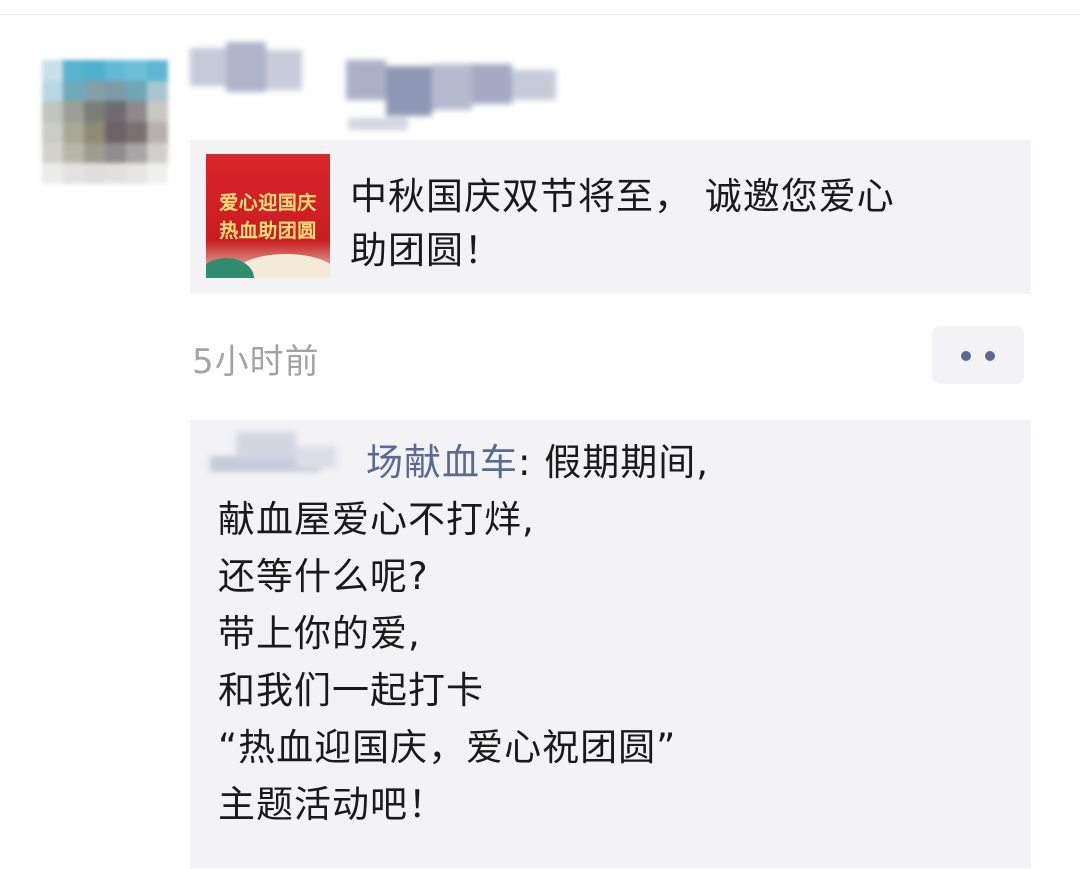  I want to click on avatar, so click(105, 122).